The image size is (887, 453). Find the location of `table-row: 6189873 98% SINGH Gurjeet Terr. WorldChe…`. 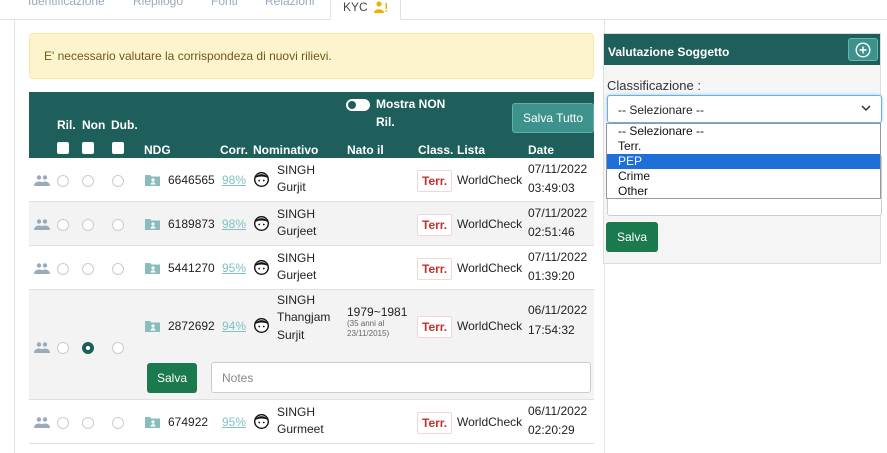

table-row: 6189873 98% SINGH Gurjeet Terr. WorldChe… is located at coordinates (311, 224).